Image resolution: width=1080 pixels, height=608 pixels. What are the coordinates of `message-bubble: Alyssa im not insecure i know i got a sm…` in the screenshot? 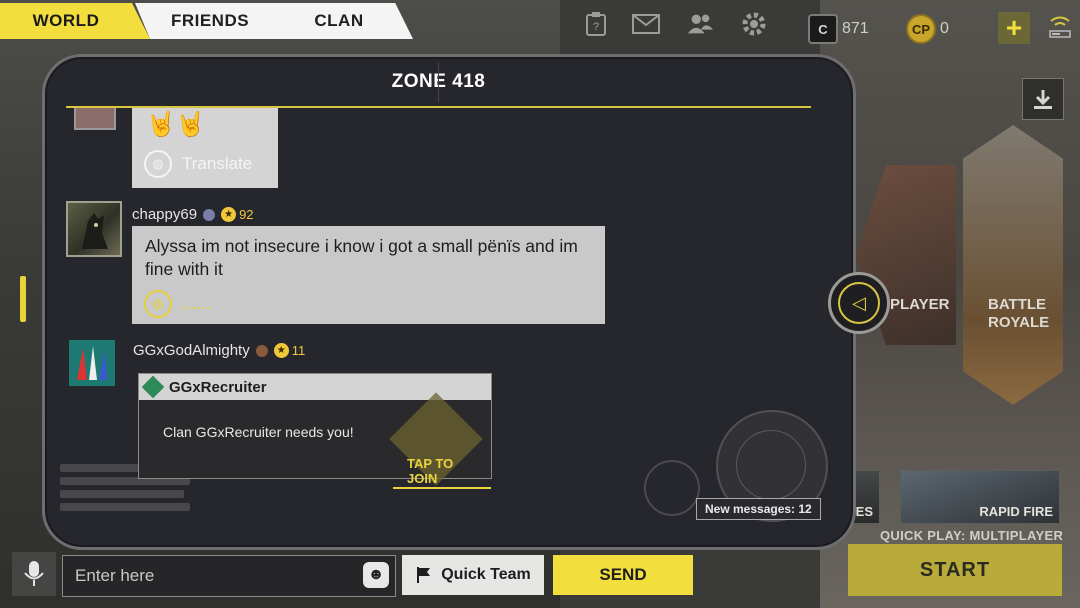 It's located at (368, 275).